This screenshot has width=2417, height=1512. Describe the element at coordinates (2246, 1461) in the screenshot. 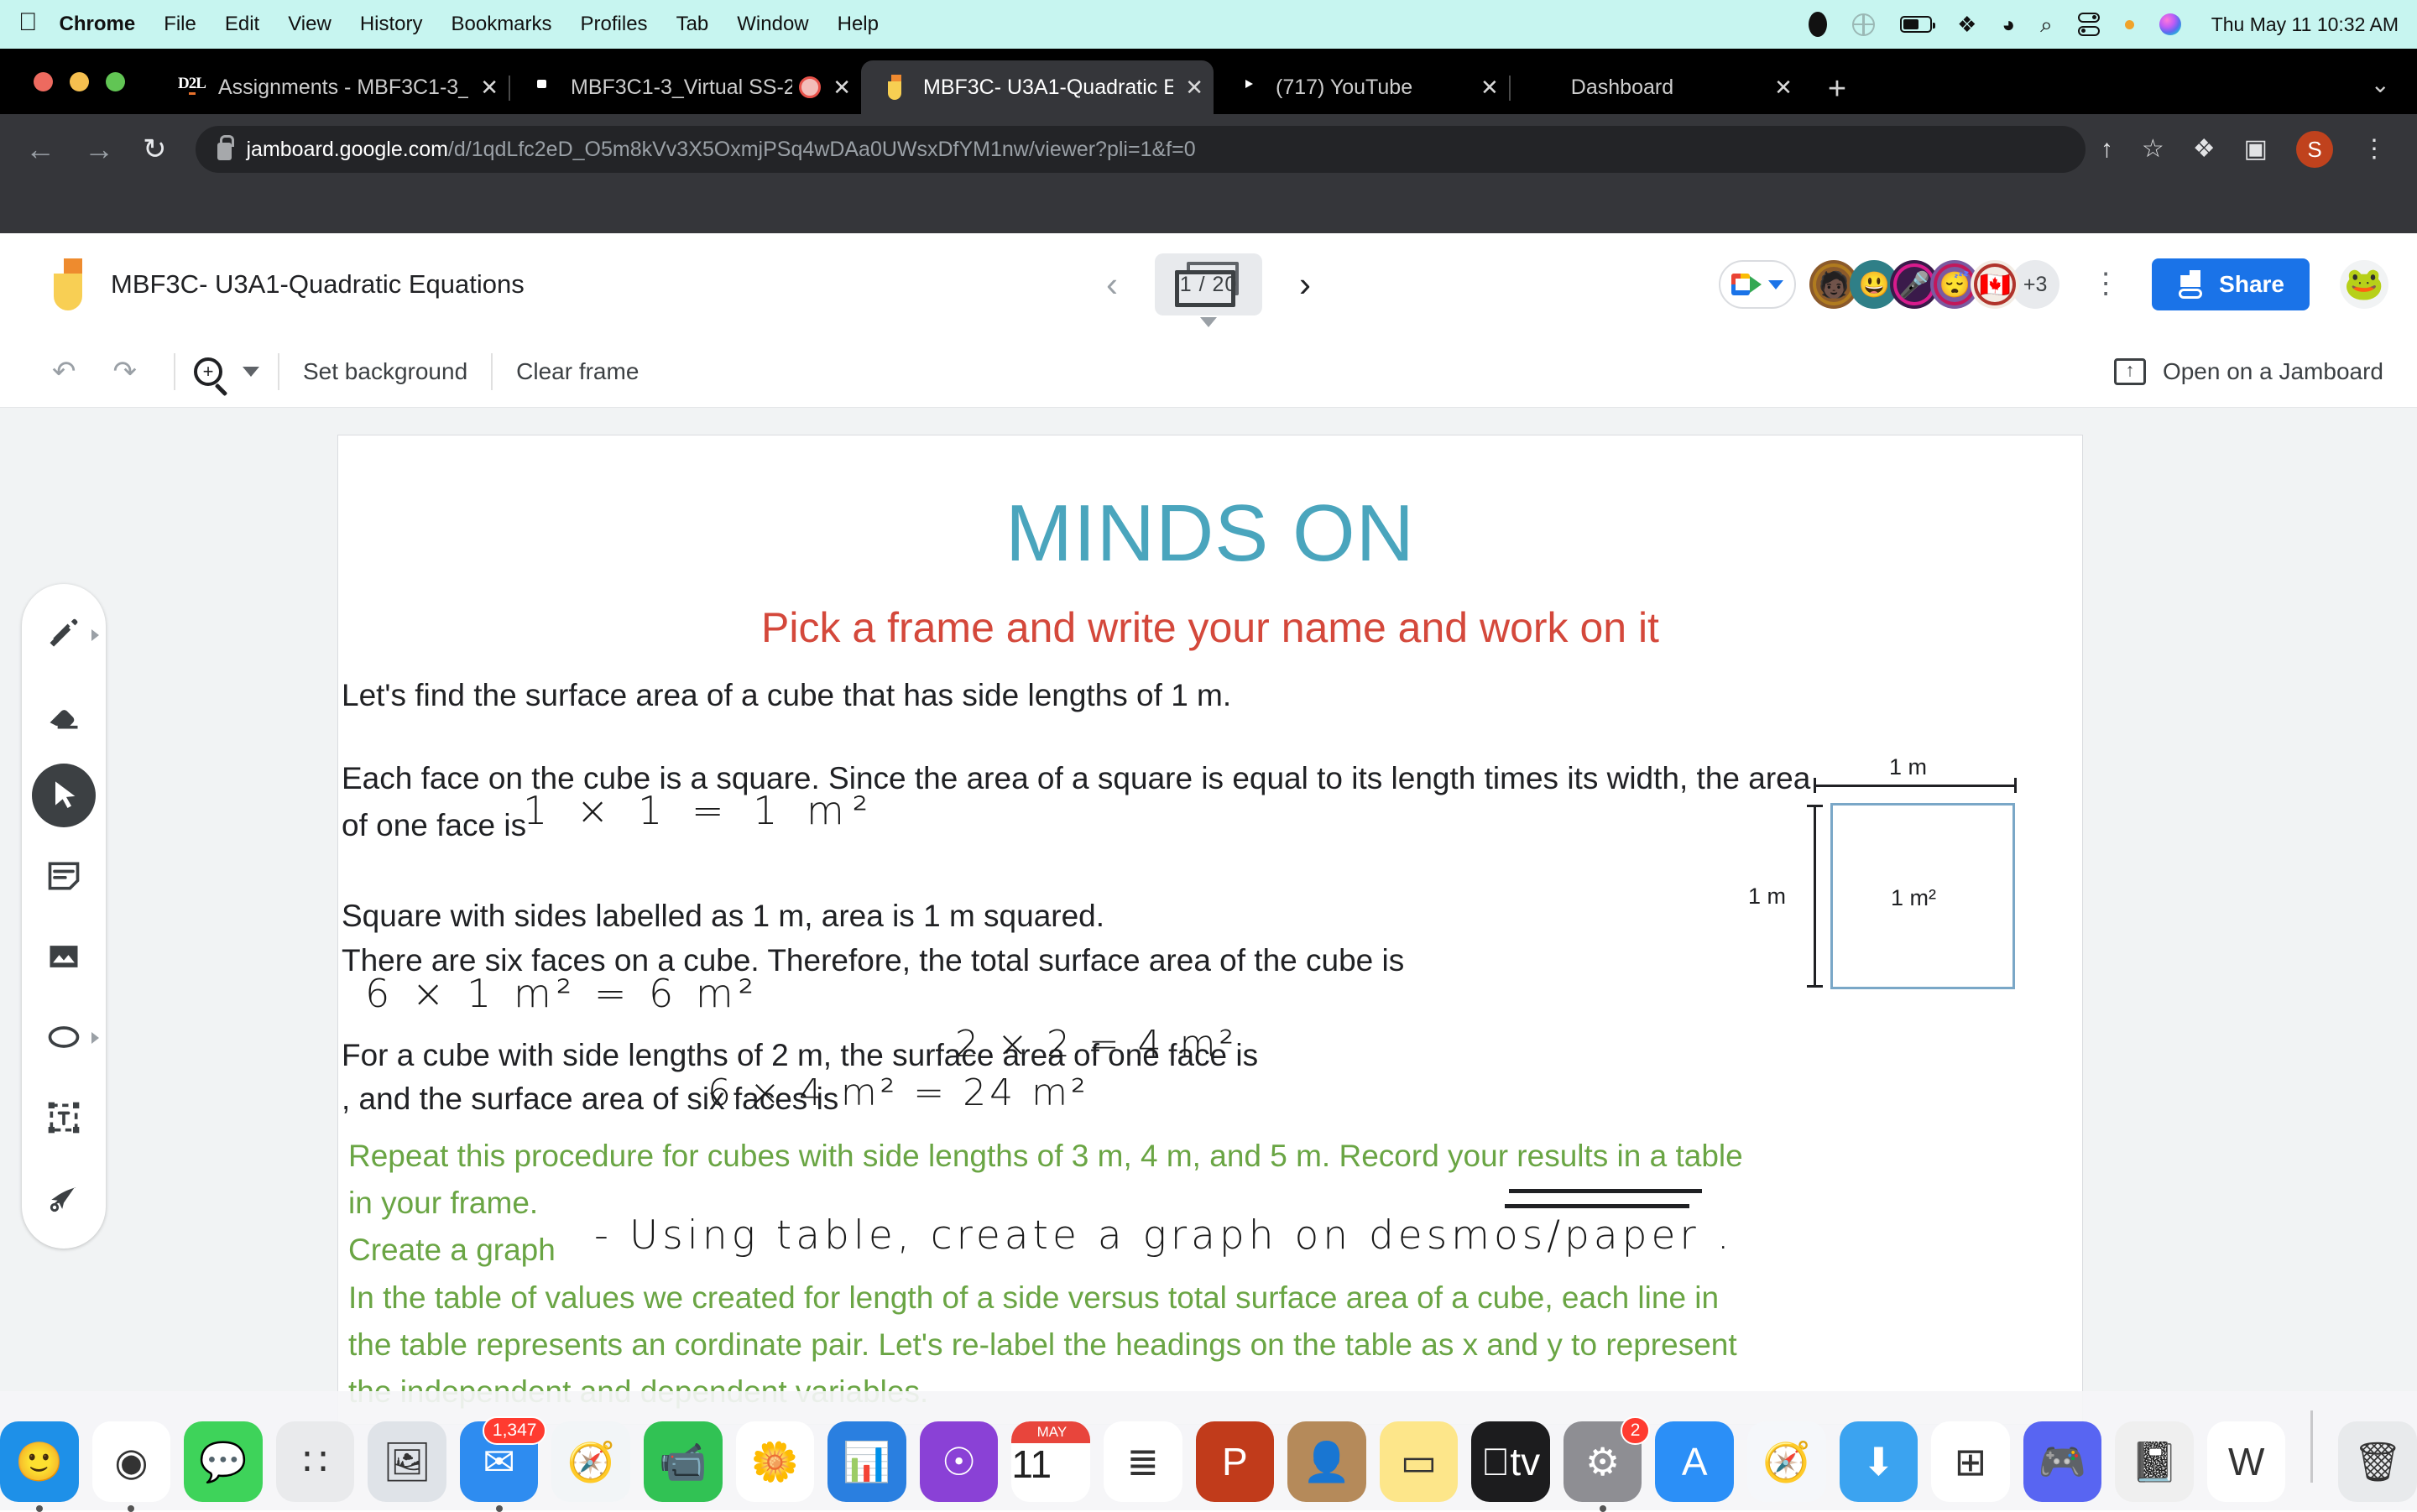

I see `dock-item-word: W` at that location.